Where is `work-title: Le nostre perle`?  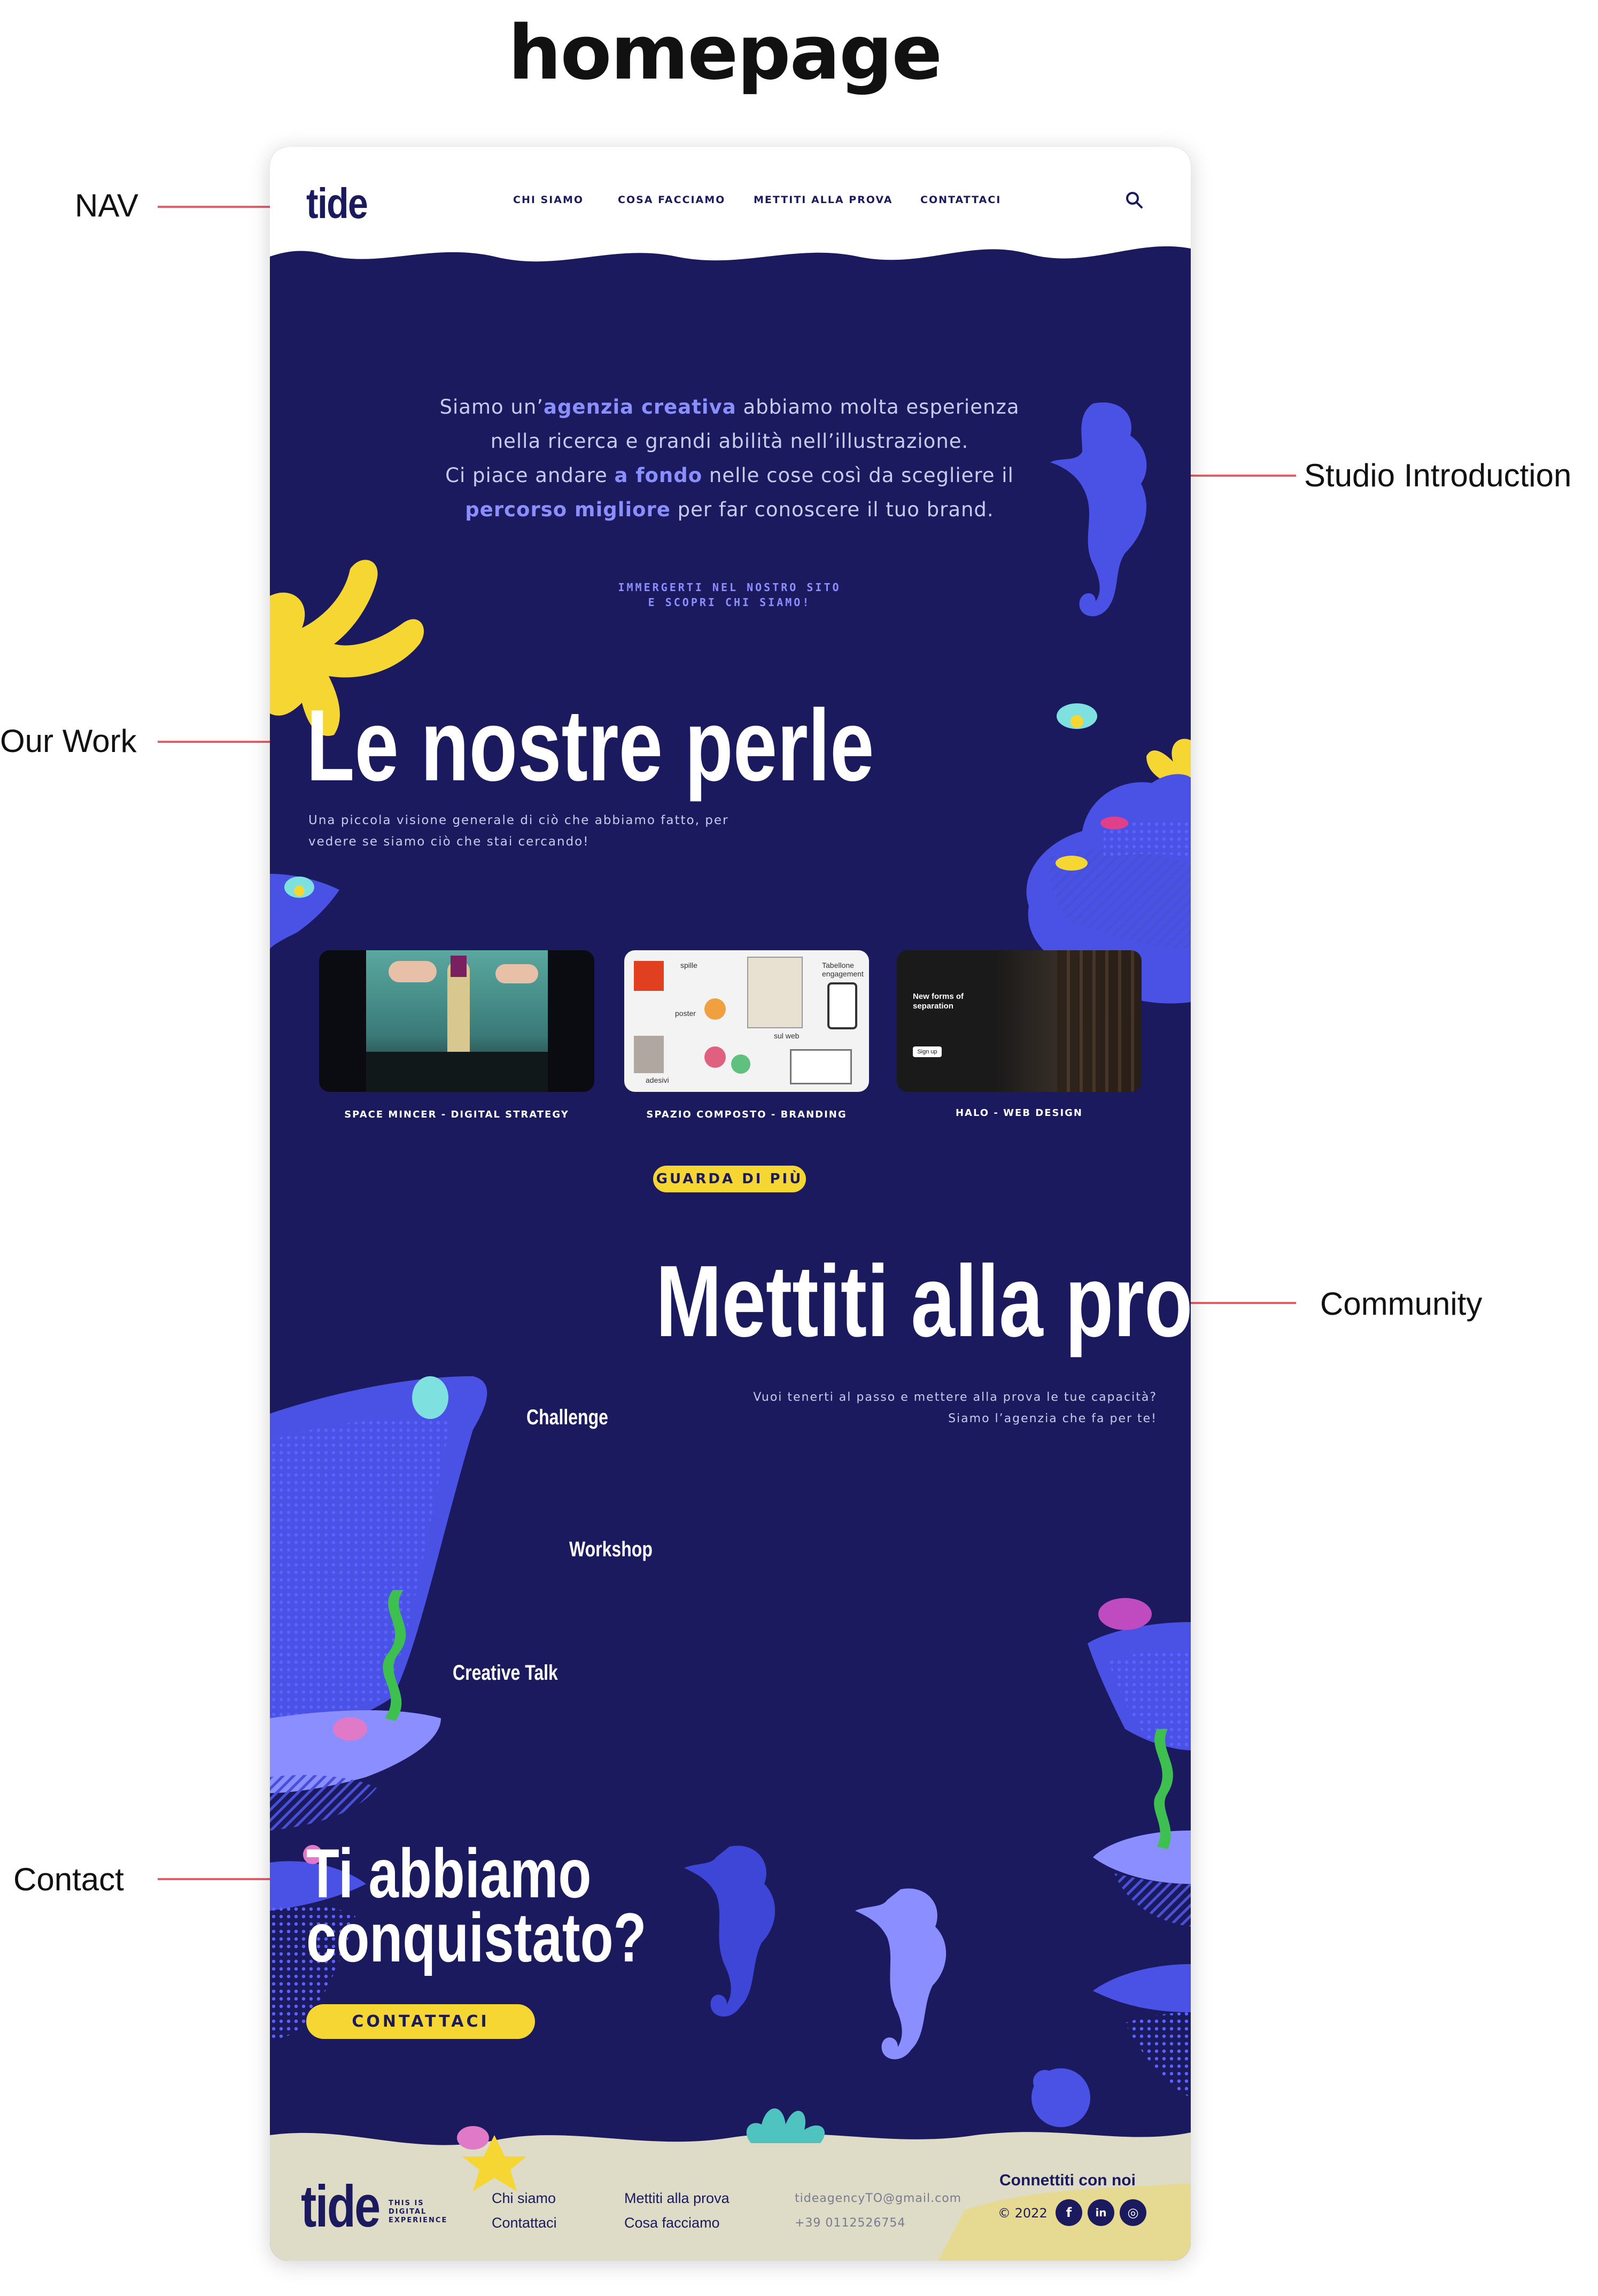 work-title: Le nostre perle is located at coordinates (590, 745).